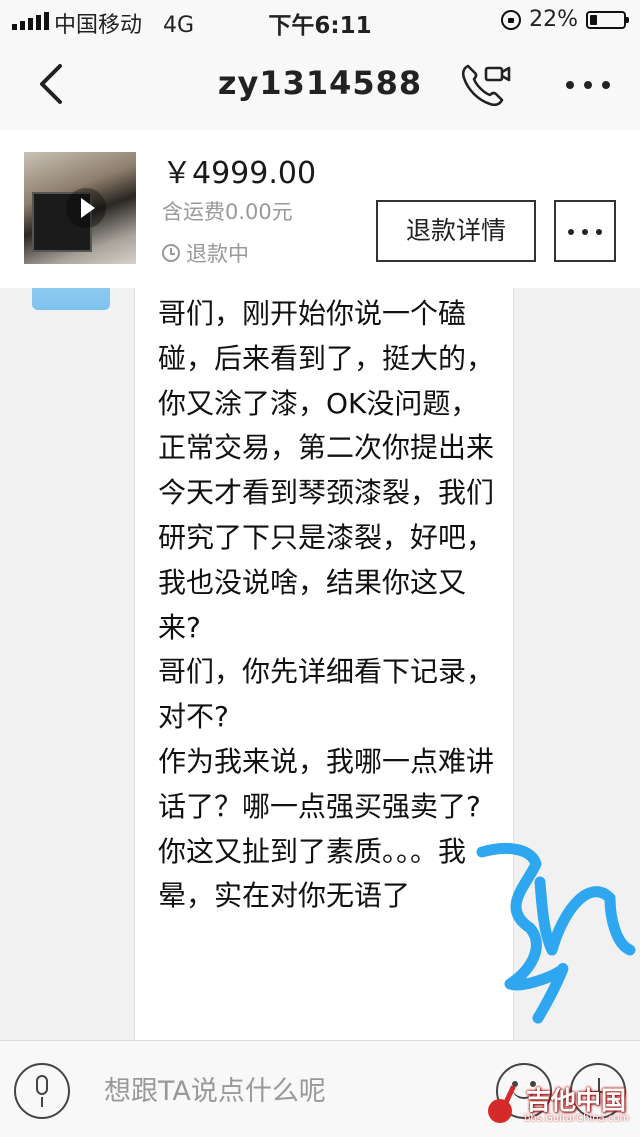 The width and height of the screenshot is (640, 1137). What do you see at coordinates (577, 1118) in the screenshot?
I see `watermark-url: bbs.GuitarChina.com` at bounding box center [577, 1118].